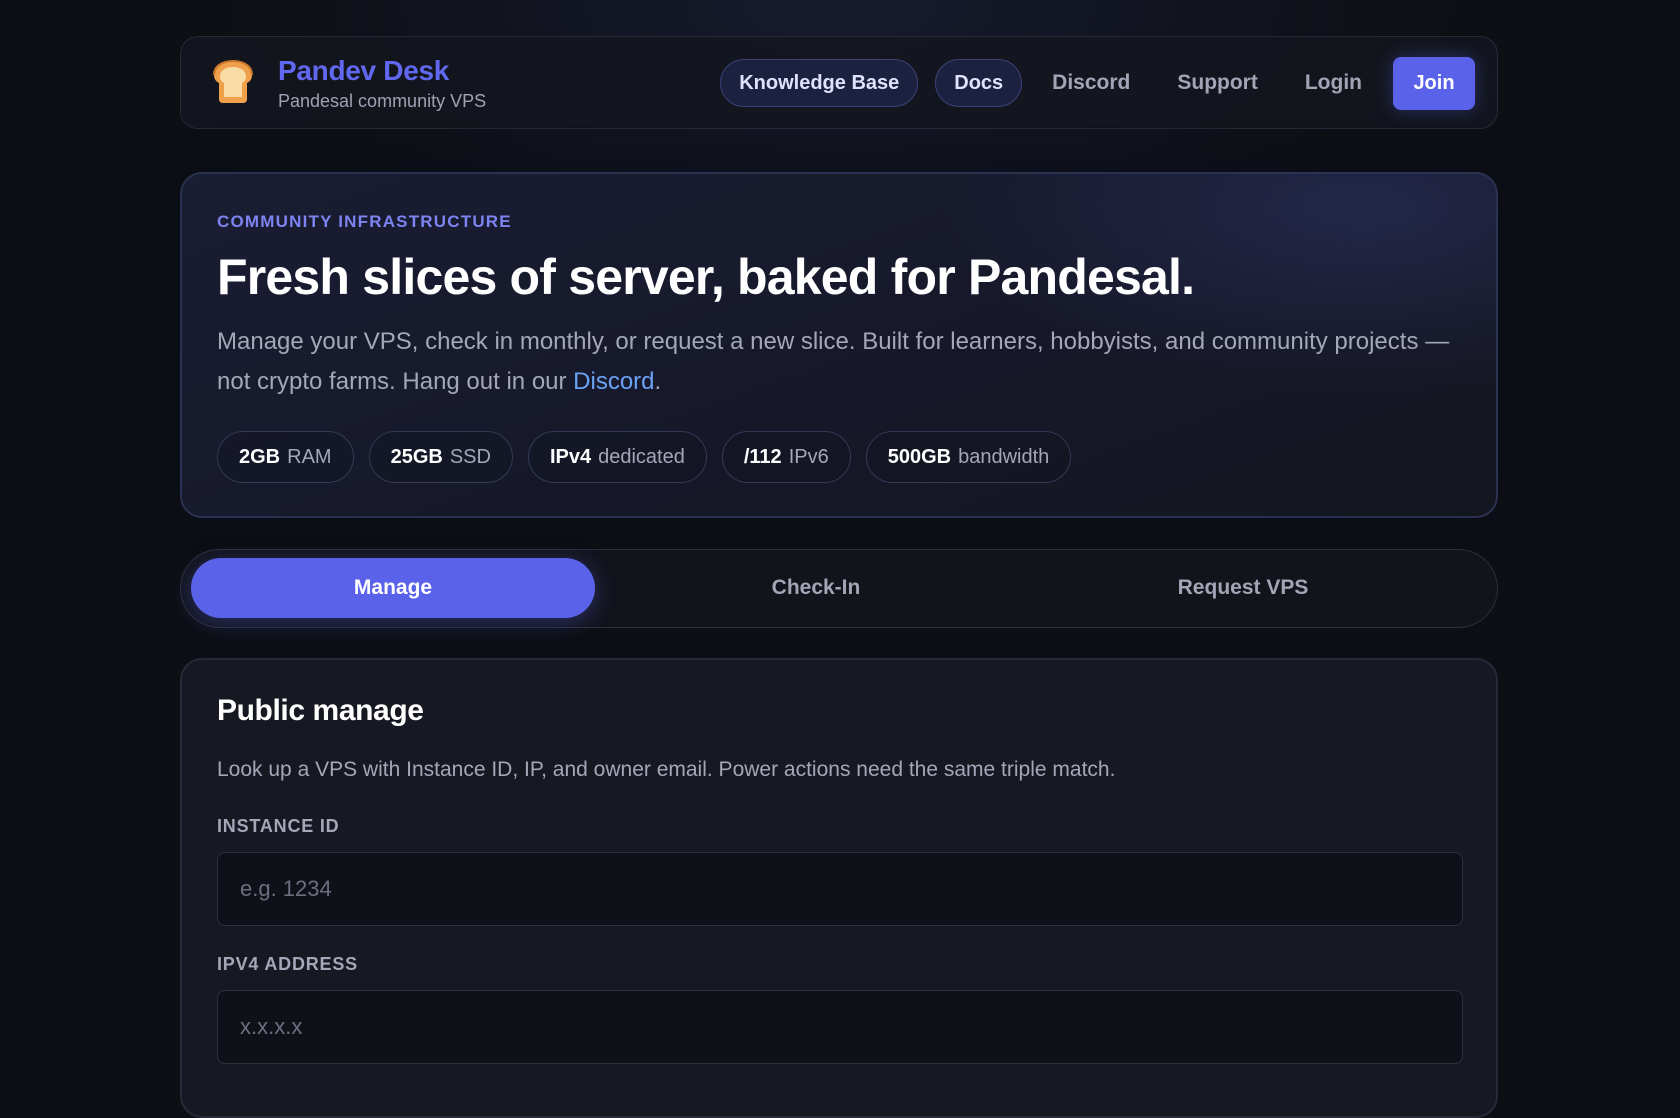 Image resolution: width=1680 pixels, height=1118 pixels. Describe the element at coordinates (364, 221) in the screenshot. I see `hero-eyebrow: COMMUNITY INFRASTRUCTURE` at that location.